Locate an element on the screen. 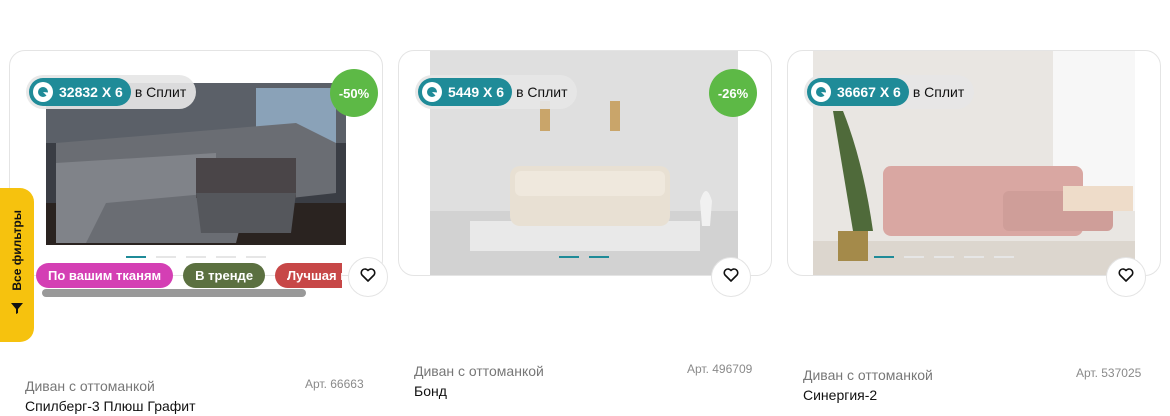  product-article: Арт. 496709 is located at coordinates (720, 369).